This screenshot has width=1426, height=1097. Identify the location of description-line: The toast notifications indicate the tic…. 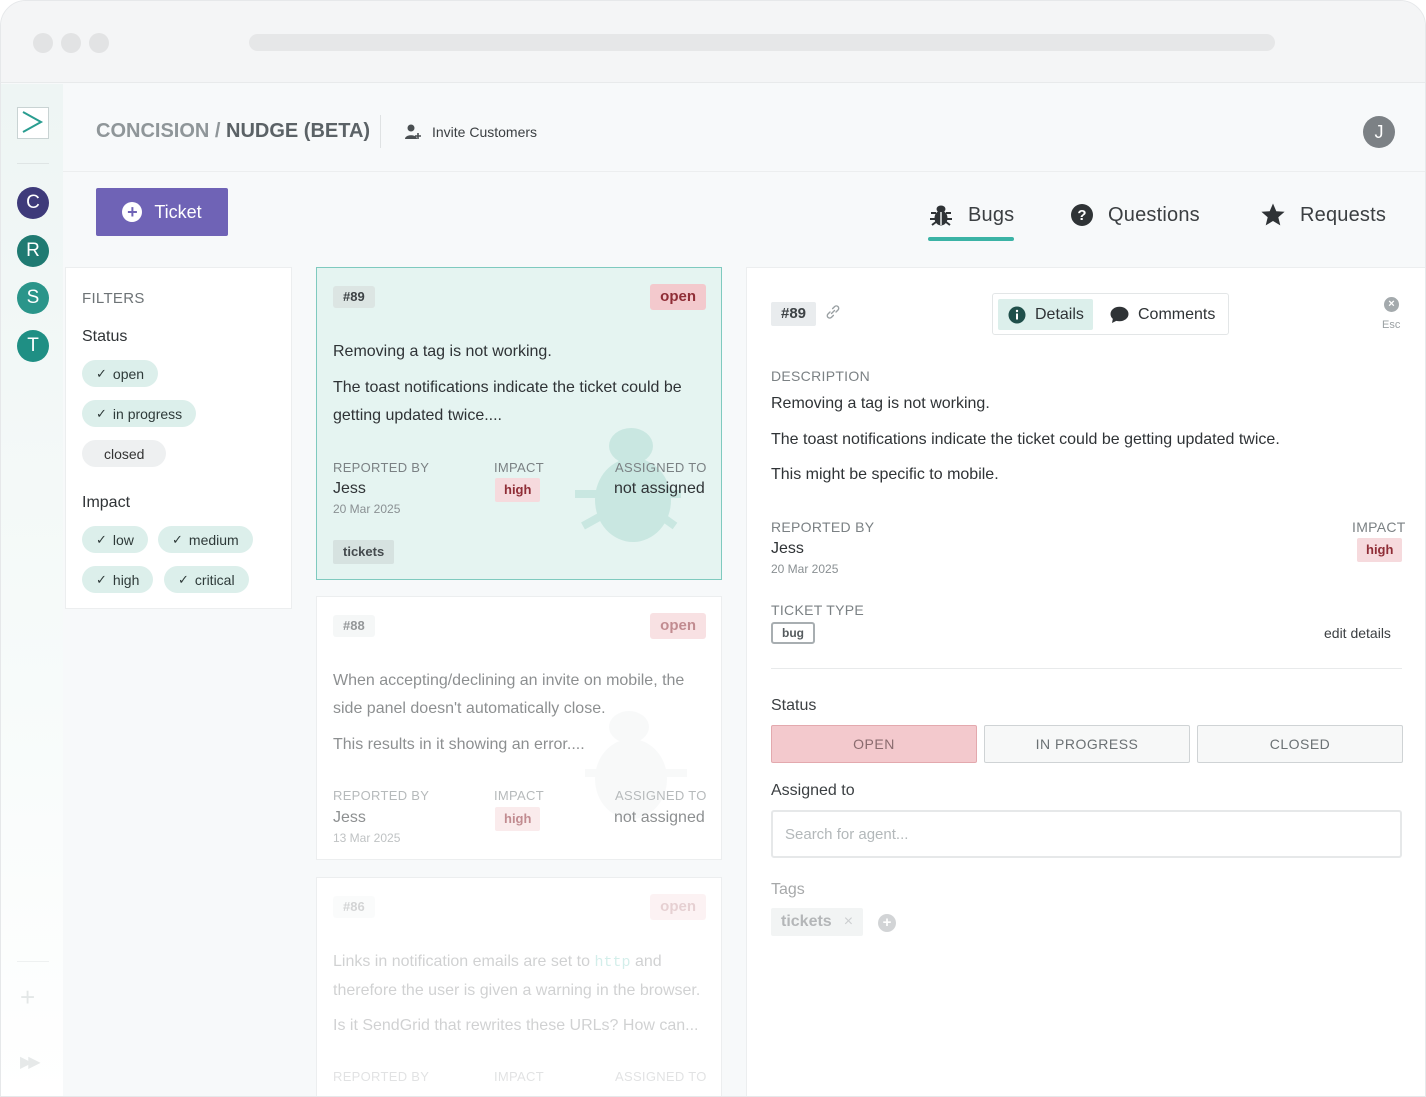
(1025, 439).